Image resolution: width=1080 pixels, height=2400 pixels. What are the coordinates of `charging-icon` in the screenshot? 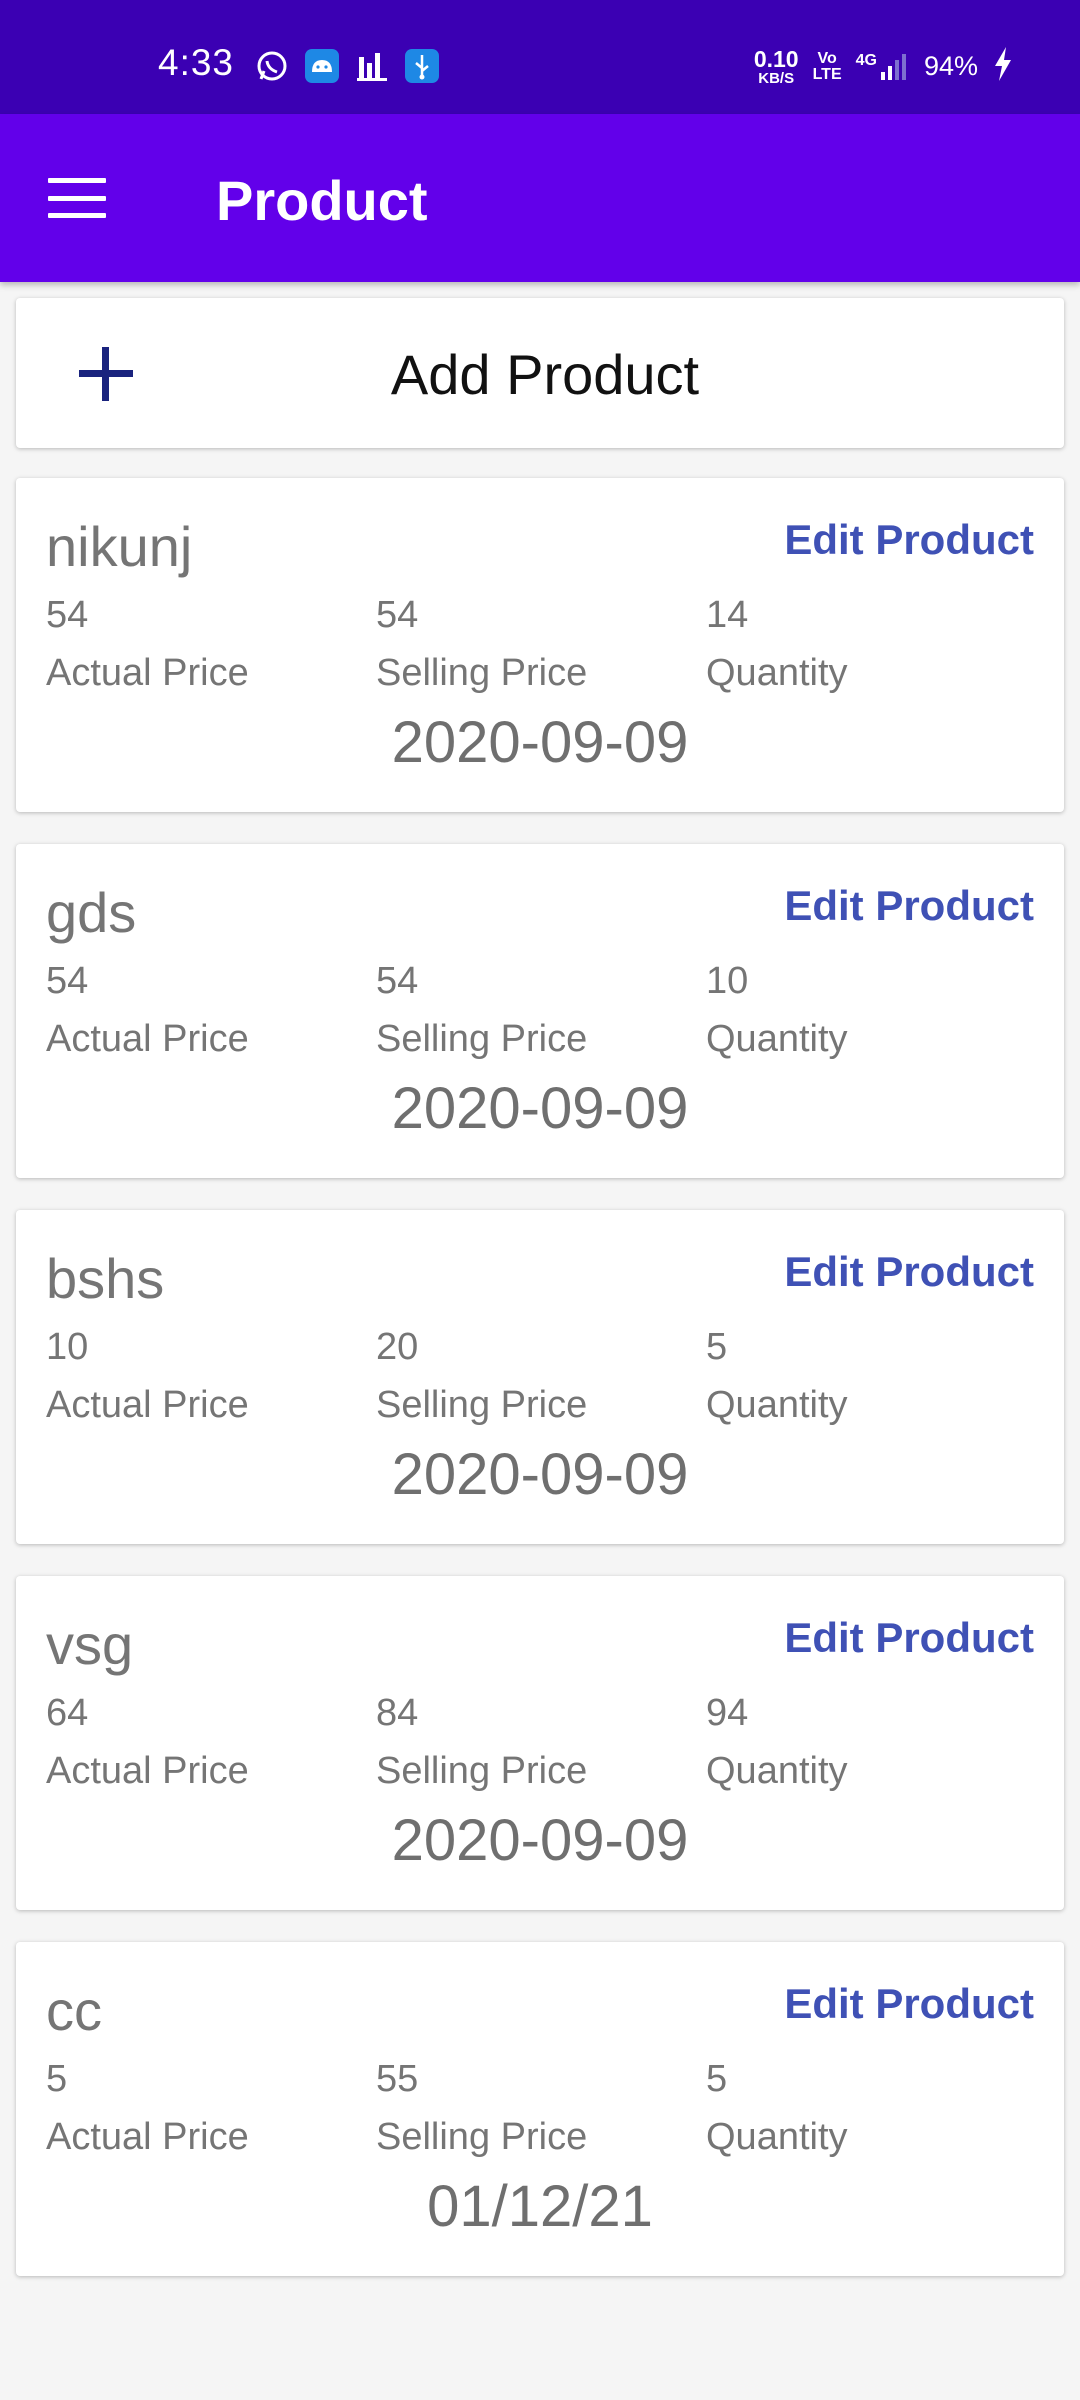 It's located at (1003, 66).